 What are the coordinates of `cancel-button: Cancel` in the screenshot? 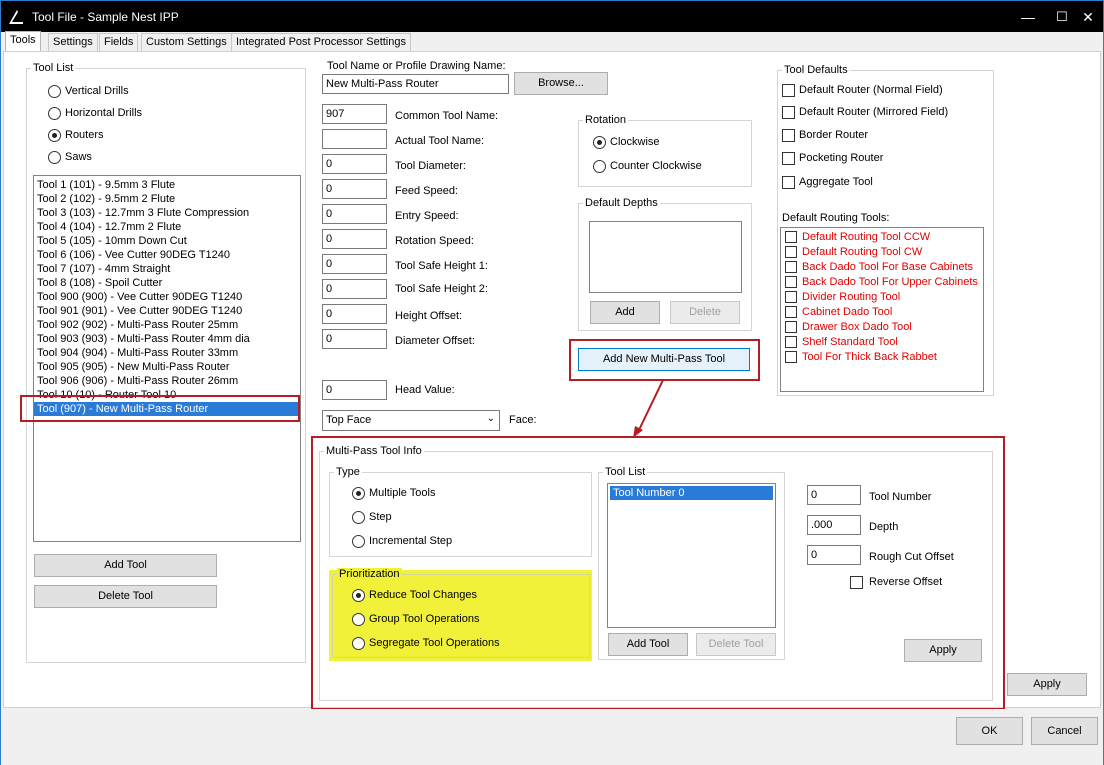 It's located at (1064, 731).